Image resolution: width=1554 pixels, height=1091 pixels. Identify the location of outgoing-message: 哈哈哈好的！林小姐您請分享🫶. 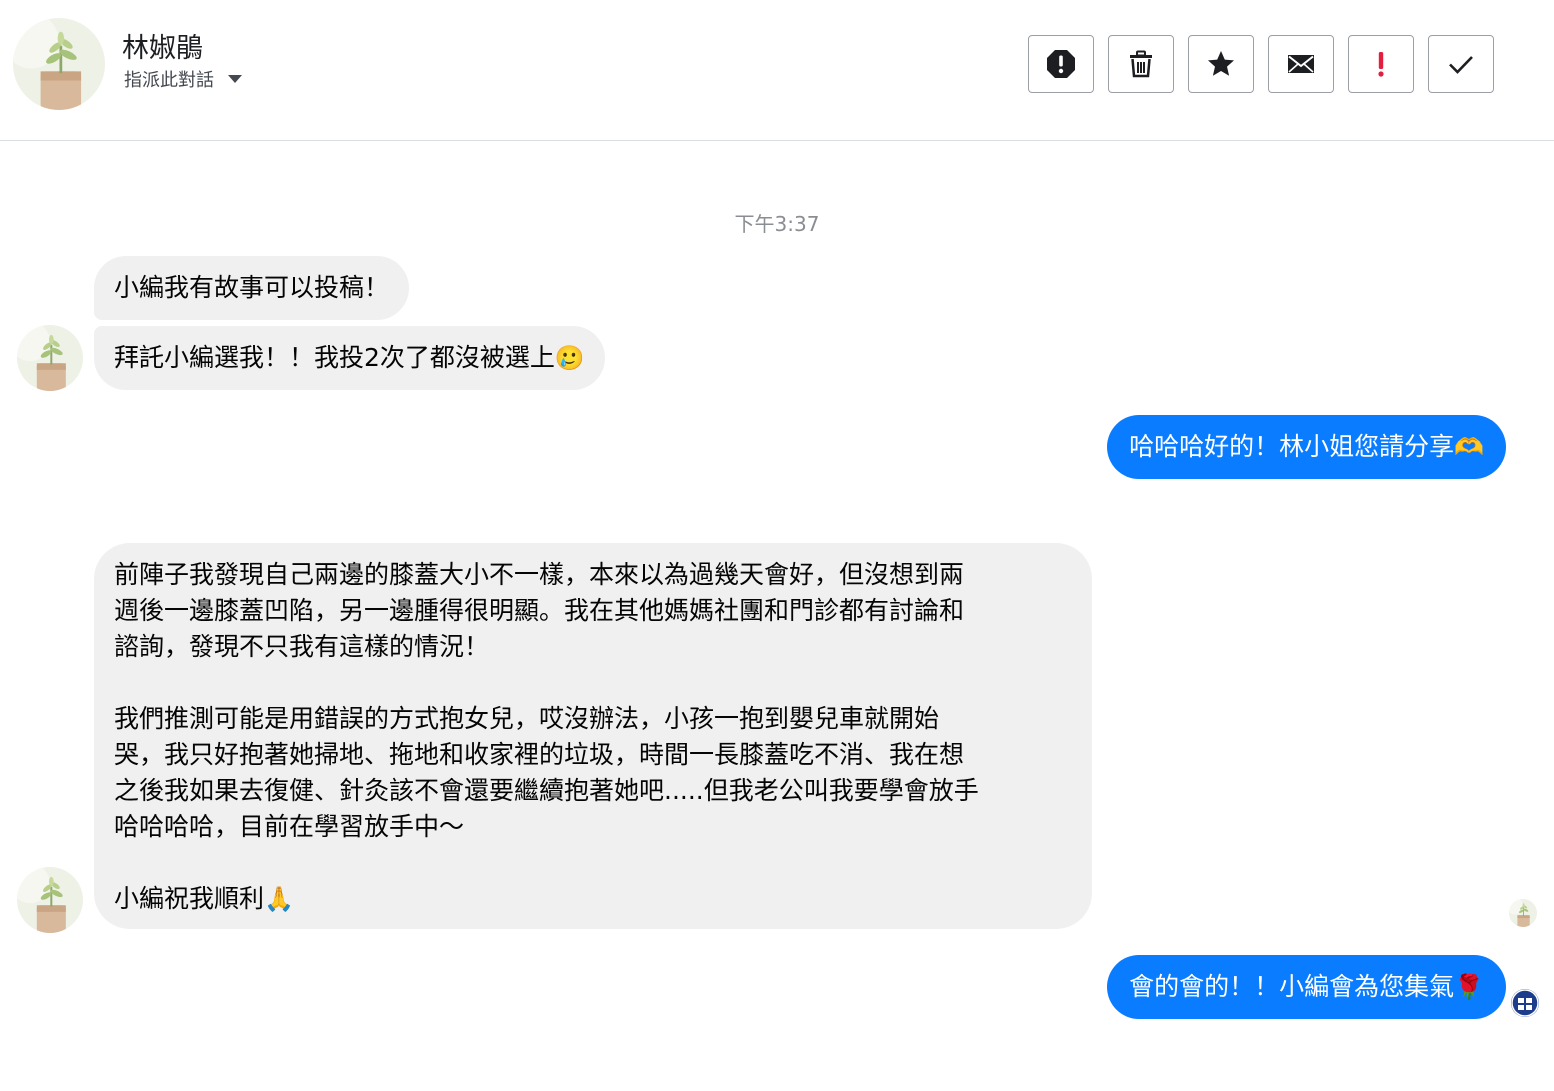
(1306, 447).